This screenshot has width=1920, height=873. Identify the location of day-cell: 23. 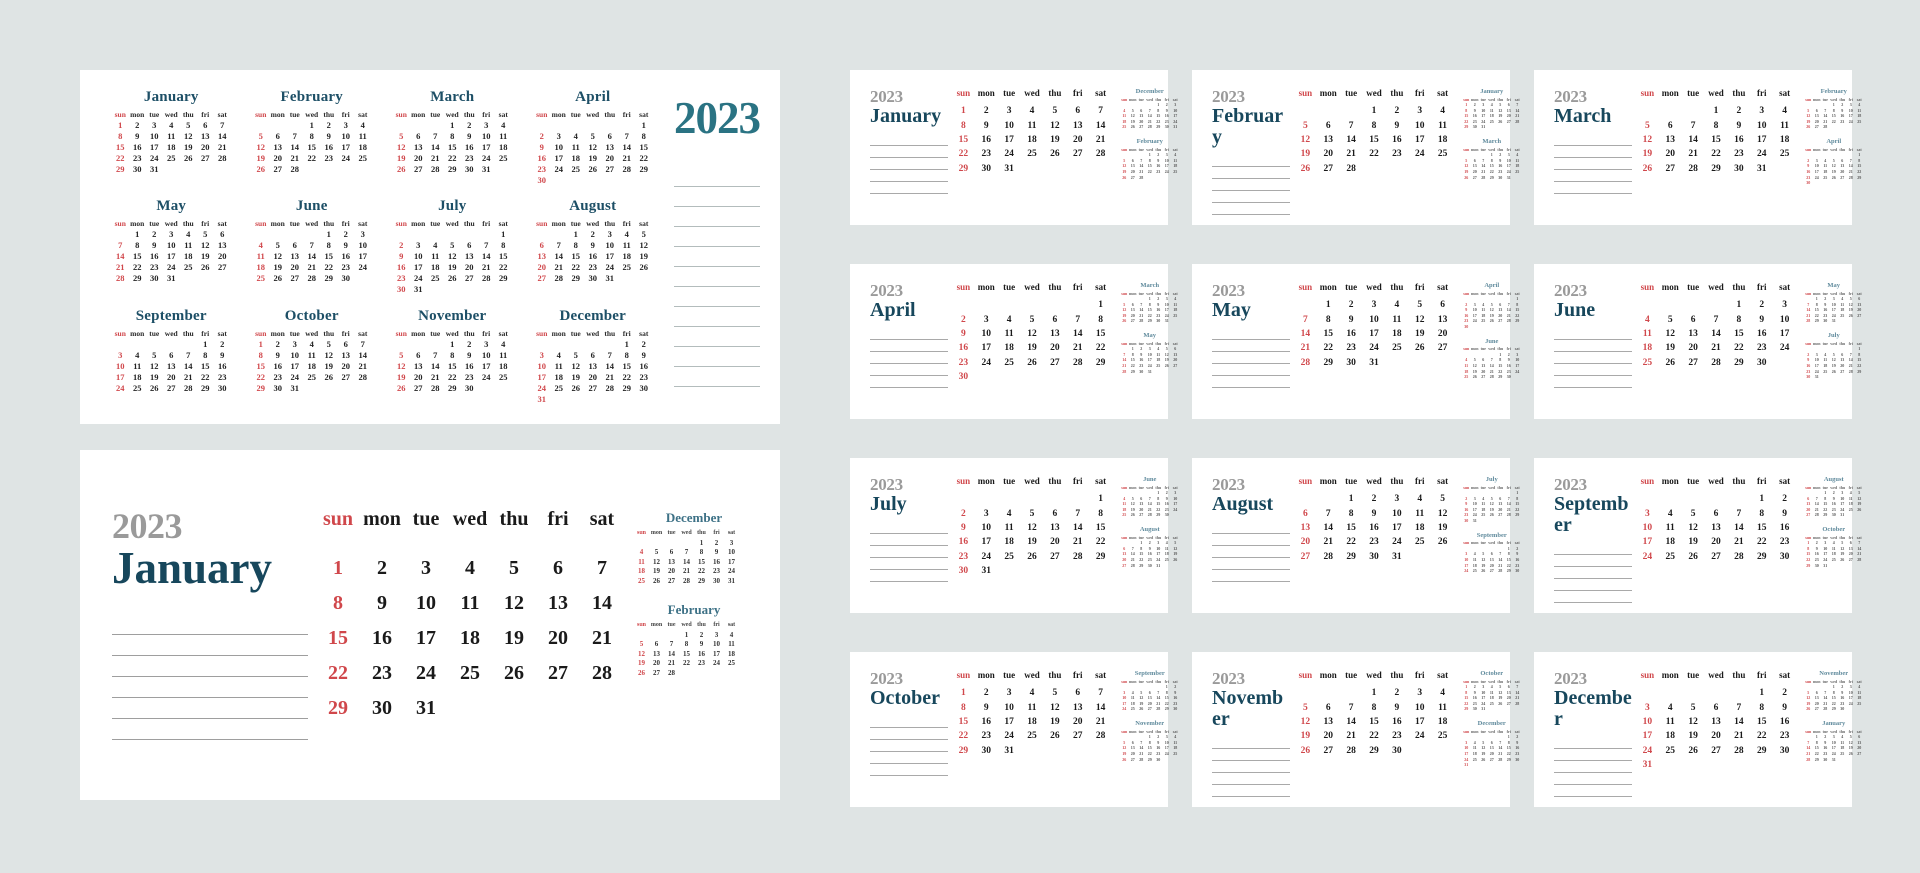
(1396, 154).